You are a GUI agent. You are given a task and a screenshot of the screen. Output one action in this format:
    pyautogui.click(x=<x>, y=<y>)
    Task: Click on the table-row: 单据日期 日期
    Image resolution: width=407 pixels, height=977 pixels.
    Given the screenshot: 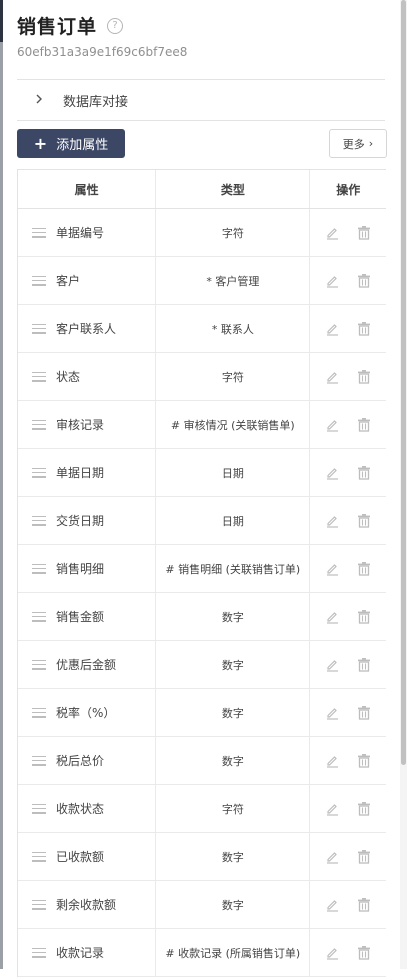 What is the action you would take?
    pyautogui.click(x=202, y=473)
    